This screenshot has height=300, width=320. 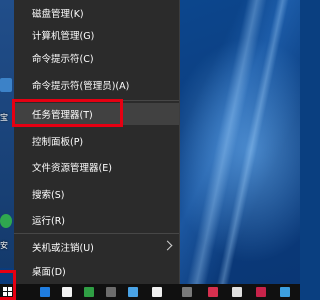 I want to click on menu-item-disk-management: 磁盘管理(K), so click(x=96, y=13).